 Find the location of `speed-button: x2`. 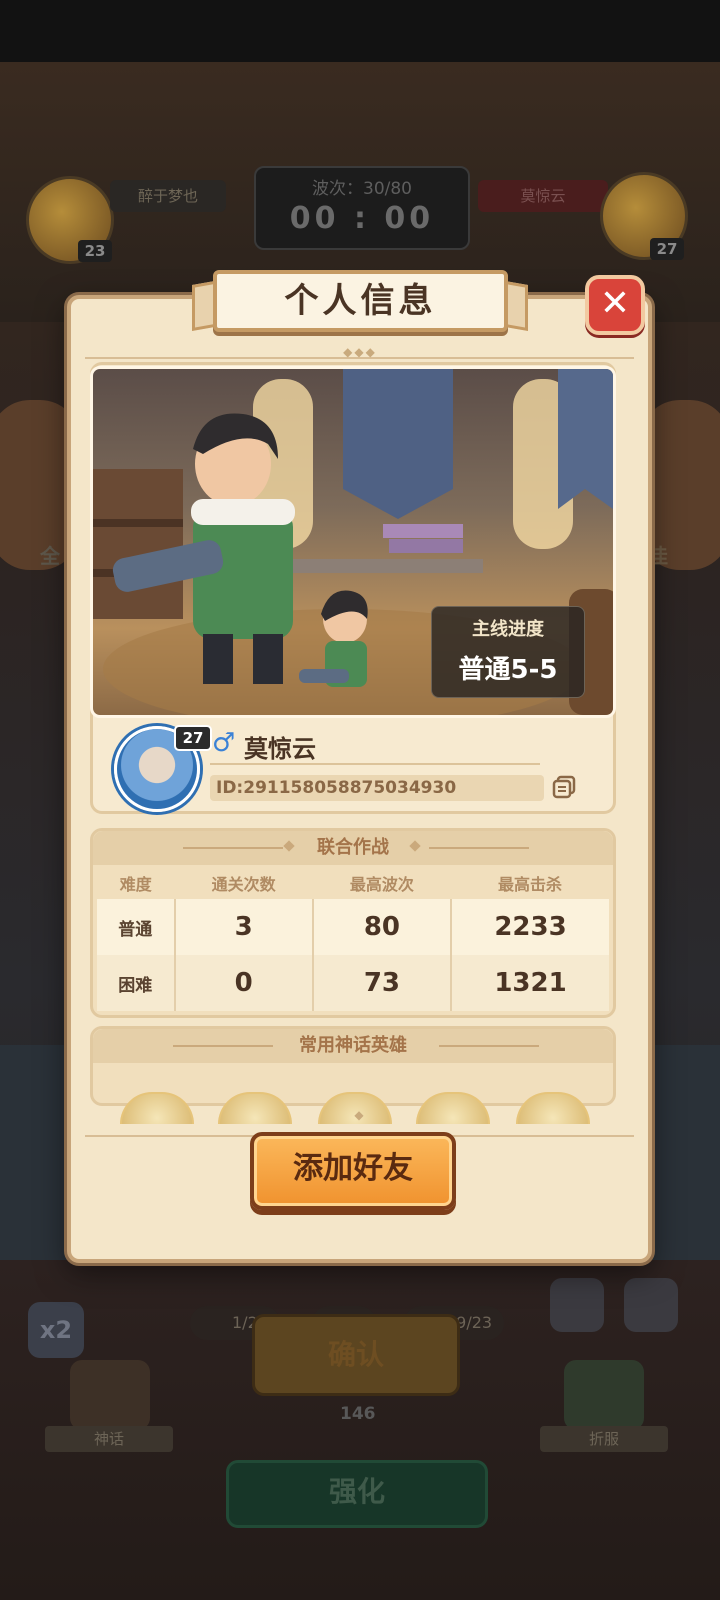

speed-button: x2 is located at coordinates (56, 1330).